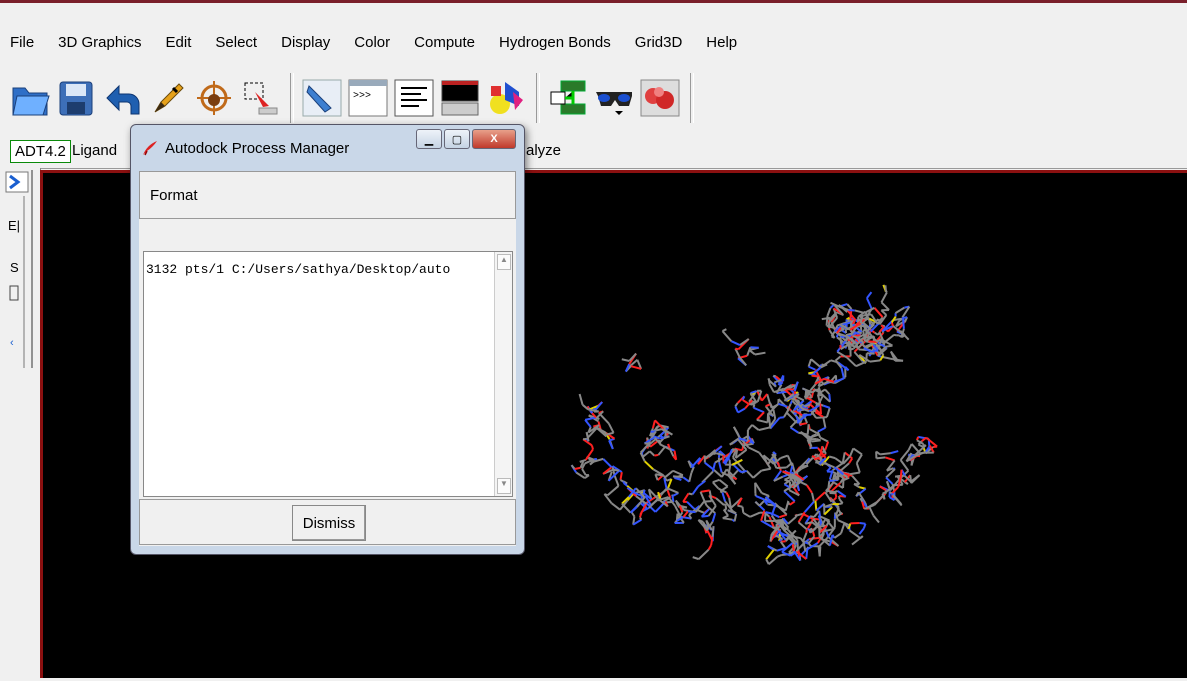  Describe the element at coordinates (429, 139) in the screenshot. I see `minimize-icon: ▁` at that location.